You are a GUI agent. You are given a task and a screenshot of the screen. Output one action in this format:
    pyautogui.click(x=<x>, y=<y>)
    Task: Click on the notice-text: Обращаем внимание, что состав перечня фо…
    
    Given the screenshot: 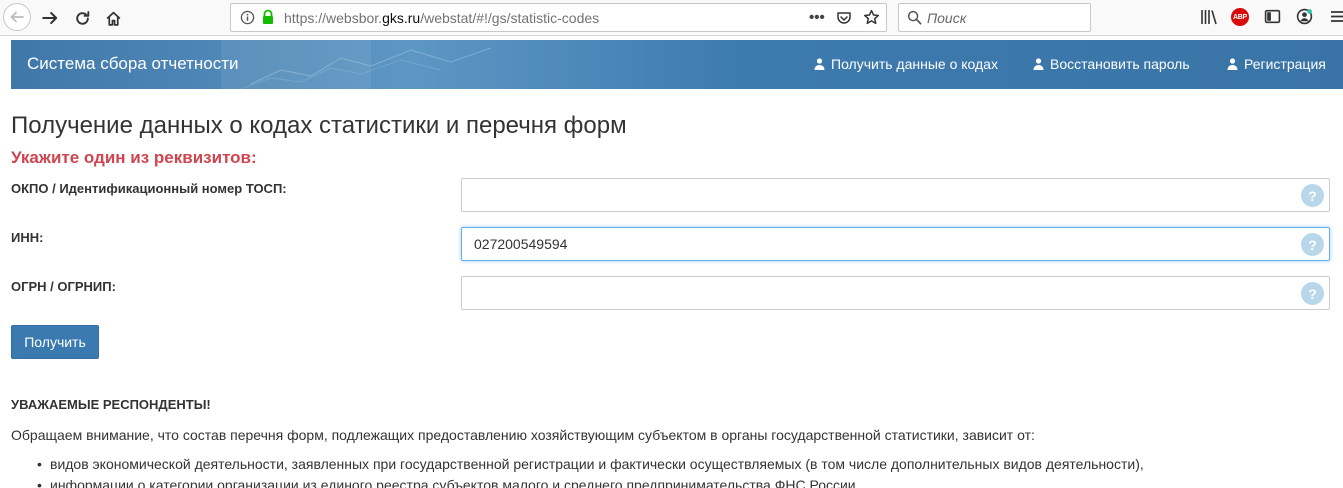 What is the action you would take?
    pyautogui.click(x=523, y=435)
    